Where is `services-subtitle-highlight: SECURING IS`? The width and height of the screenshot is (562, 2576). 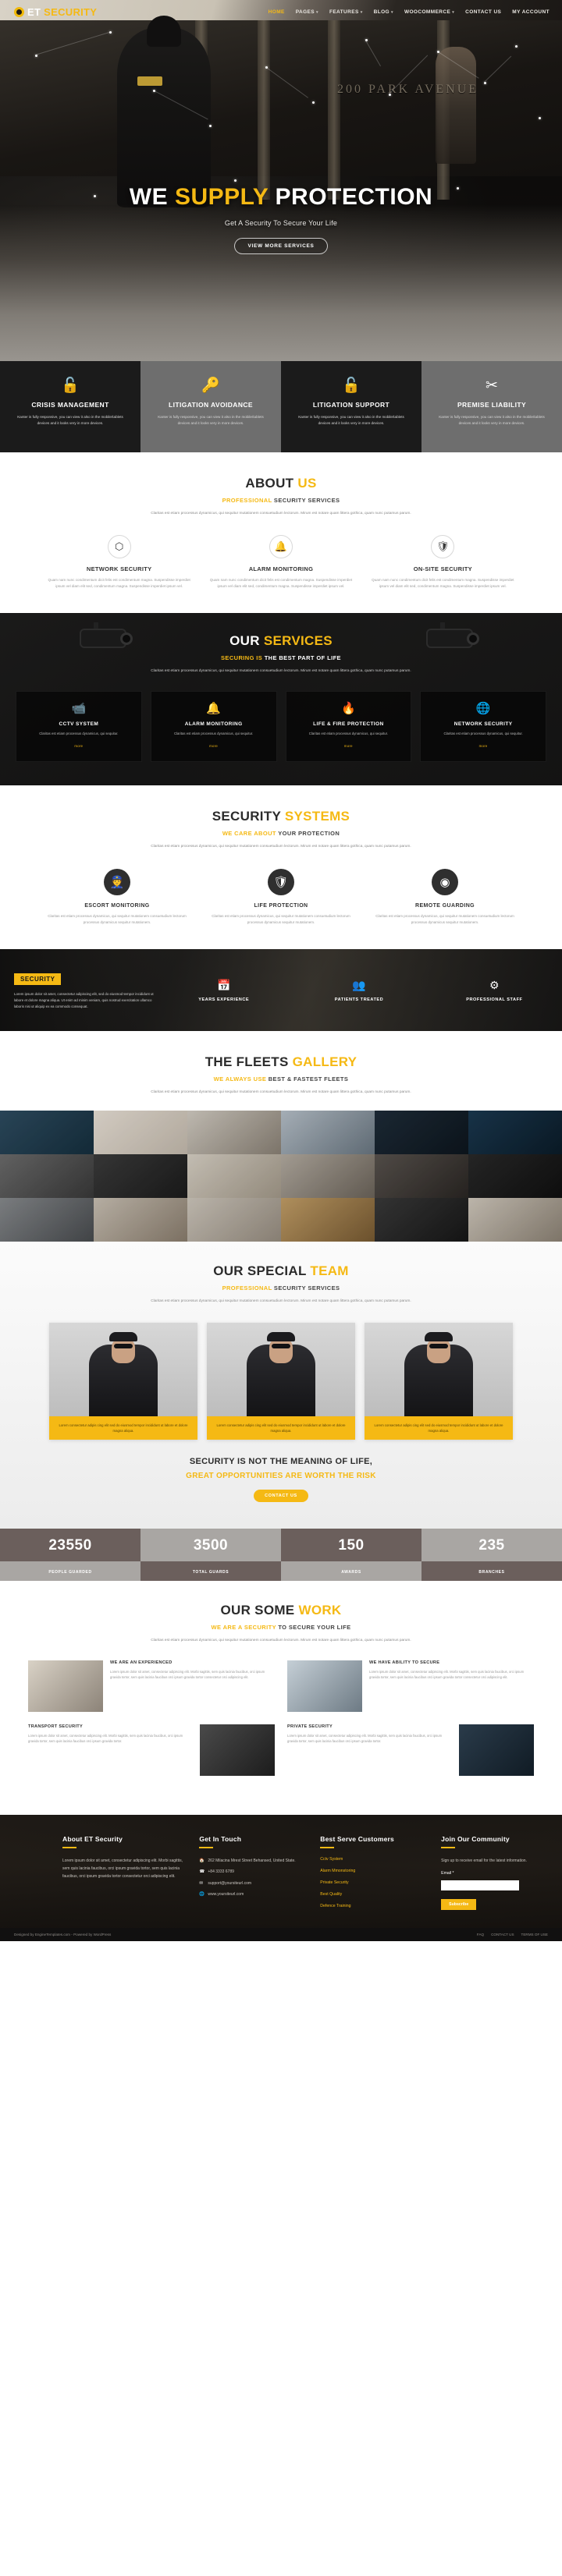
services-subtitle-highlight: SECURING IS is located at coordinates (243, 658).